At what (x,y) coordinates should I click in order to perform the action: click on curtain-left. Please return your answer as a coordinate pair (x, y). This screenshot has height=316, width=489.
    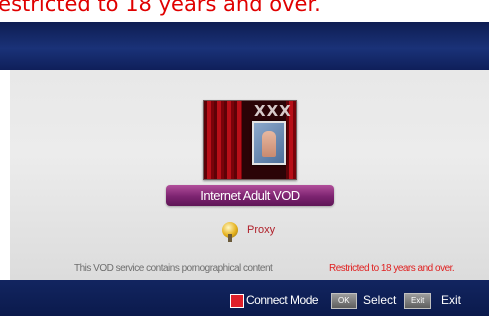
    Looking at the image, I should click on (223, 140).